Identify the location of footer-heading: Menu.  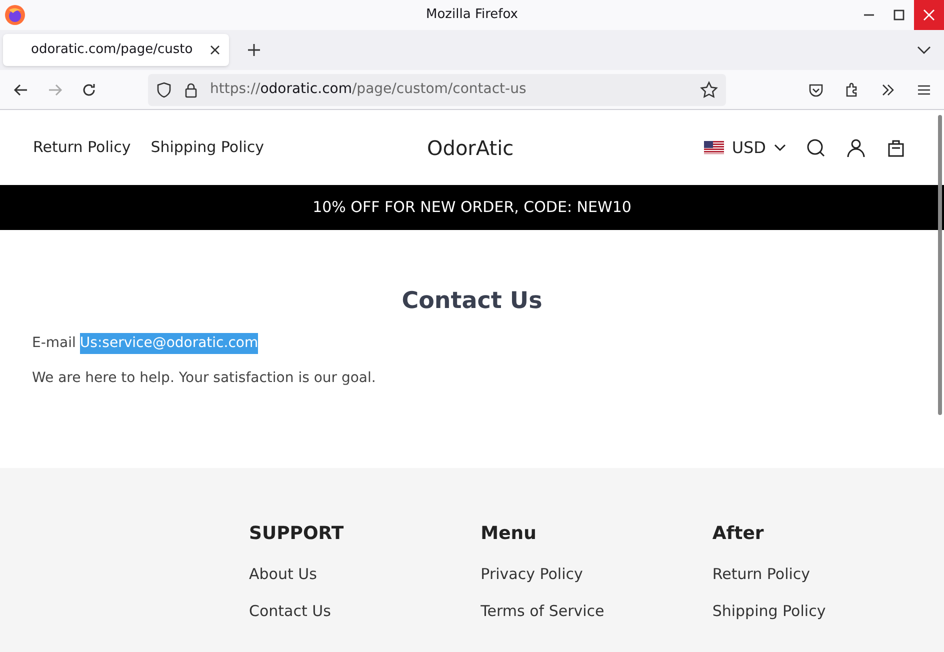
(509, 534).